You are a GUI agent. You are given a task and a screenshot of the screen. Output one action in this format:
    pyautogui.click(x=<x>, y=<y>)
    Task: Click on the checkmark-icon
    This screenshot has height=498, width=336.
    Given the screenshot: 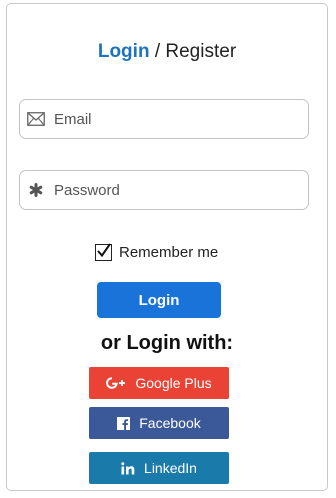 What is the action you would take?
    pyautogui.click(x=104, y=249)
    